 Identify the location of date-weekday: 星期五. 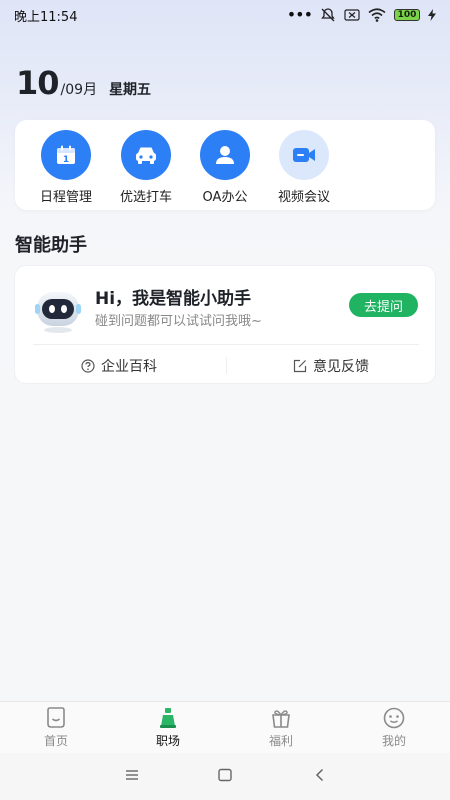
(130, 90).